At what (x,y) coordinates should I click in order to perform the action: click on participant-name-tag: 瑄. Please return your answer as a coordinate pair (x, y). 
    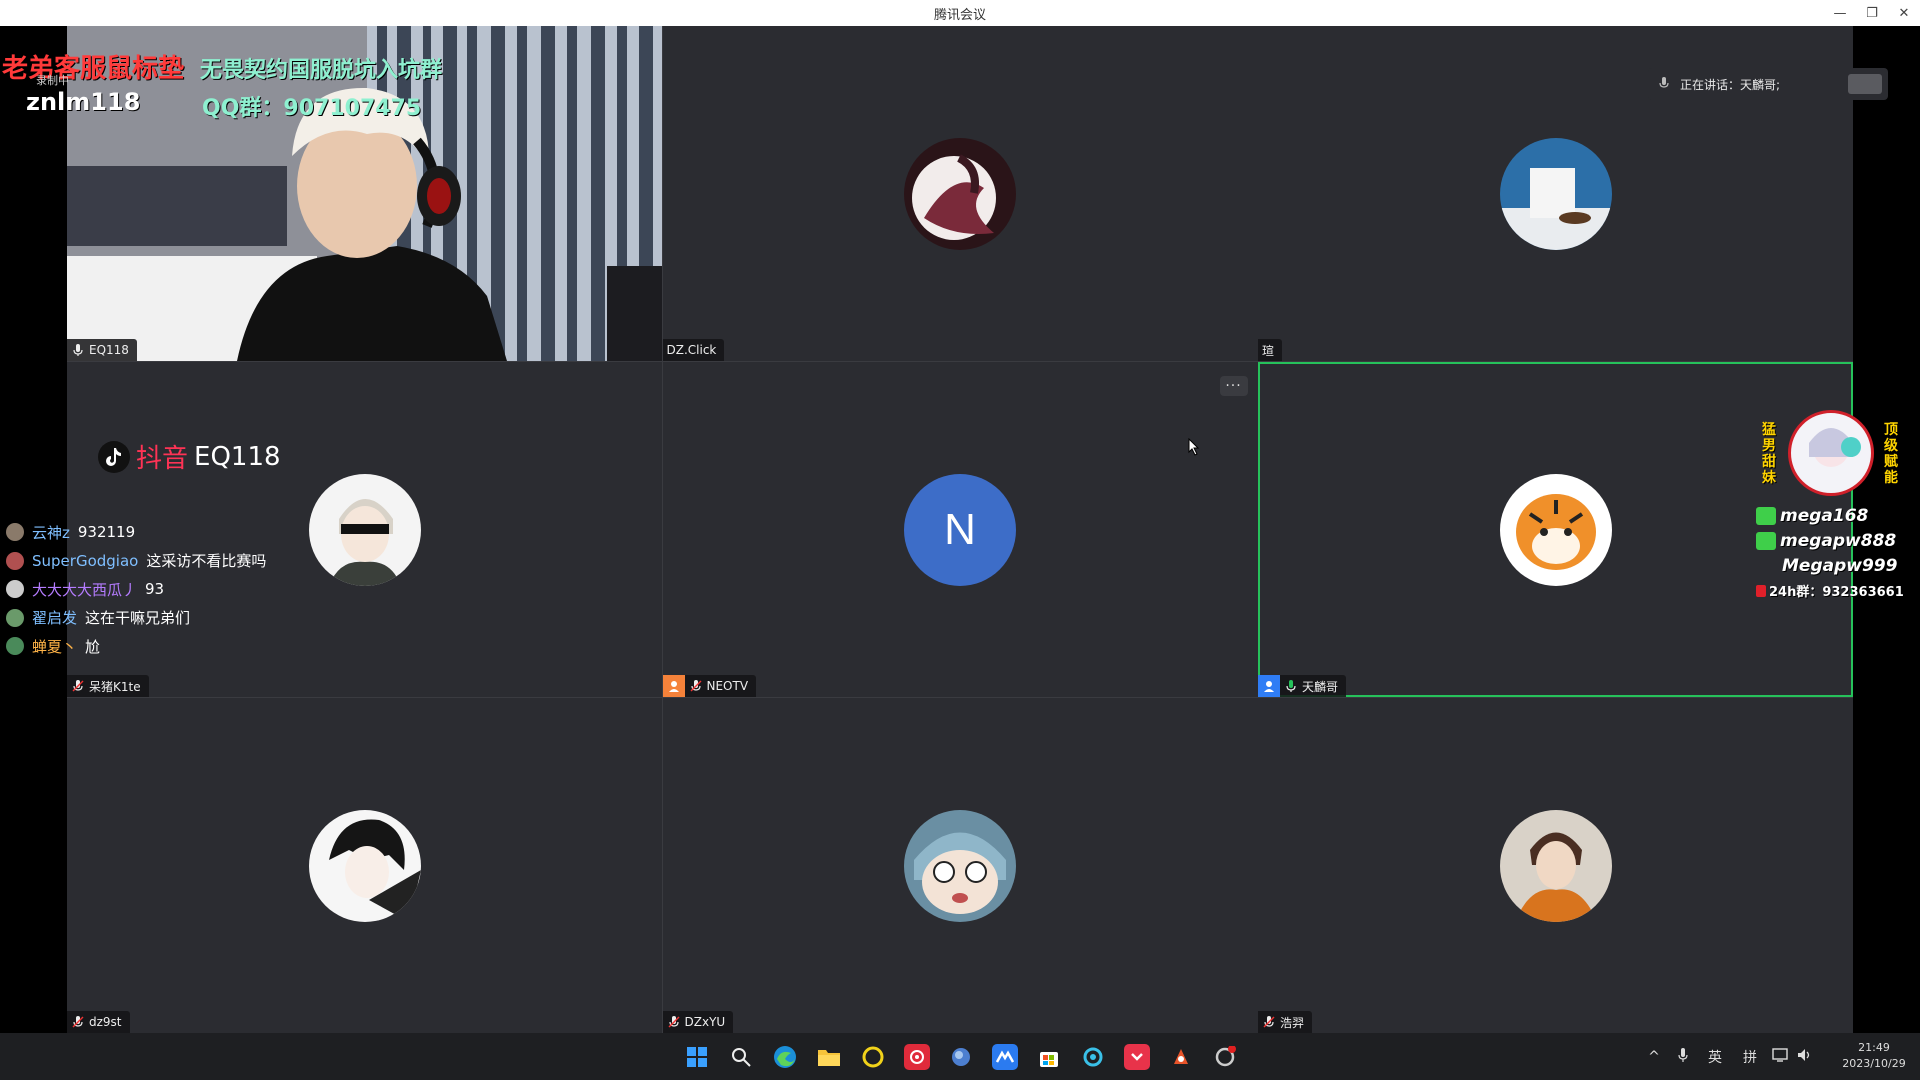
    Looking at the image, I should click on (1270, 350).